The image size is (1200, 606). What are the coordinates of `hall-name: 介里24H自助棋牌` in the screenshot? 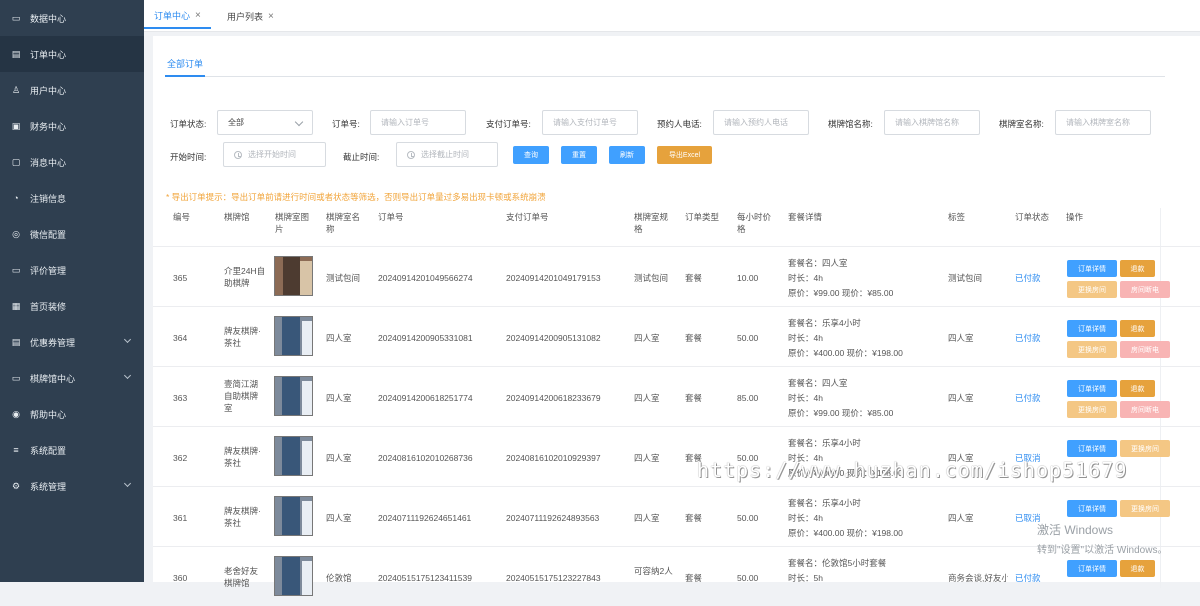 It's located at (245, 277).